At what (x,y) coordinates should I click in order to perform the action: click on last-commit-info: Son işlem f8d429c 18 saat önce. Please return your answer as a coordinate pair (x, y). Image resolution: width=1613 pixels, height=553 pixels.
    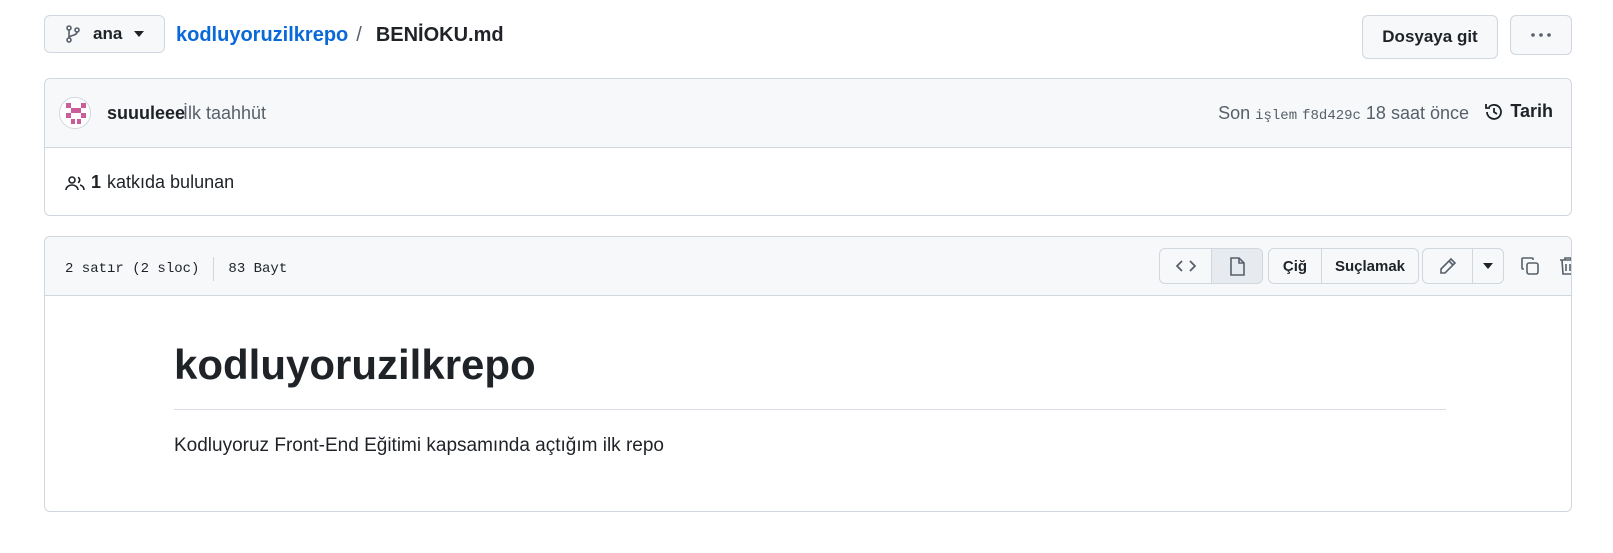
    Looking at the image, I should click on (1343, 113).